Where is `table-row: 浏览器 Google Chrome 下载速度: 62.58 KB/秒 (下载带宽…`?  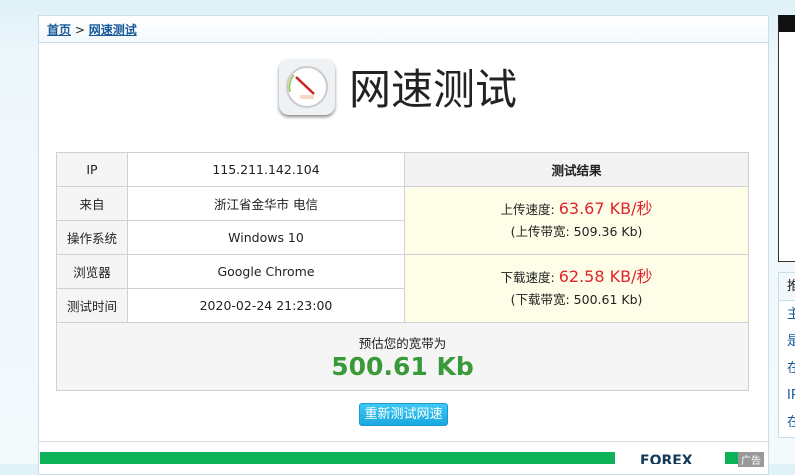 table-row: 浏览器 Google Chrome 下载速度: 62.58 KB/秒 (下载带宽… is located at coordinates (402, 288).